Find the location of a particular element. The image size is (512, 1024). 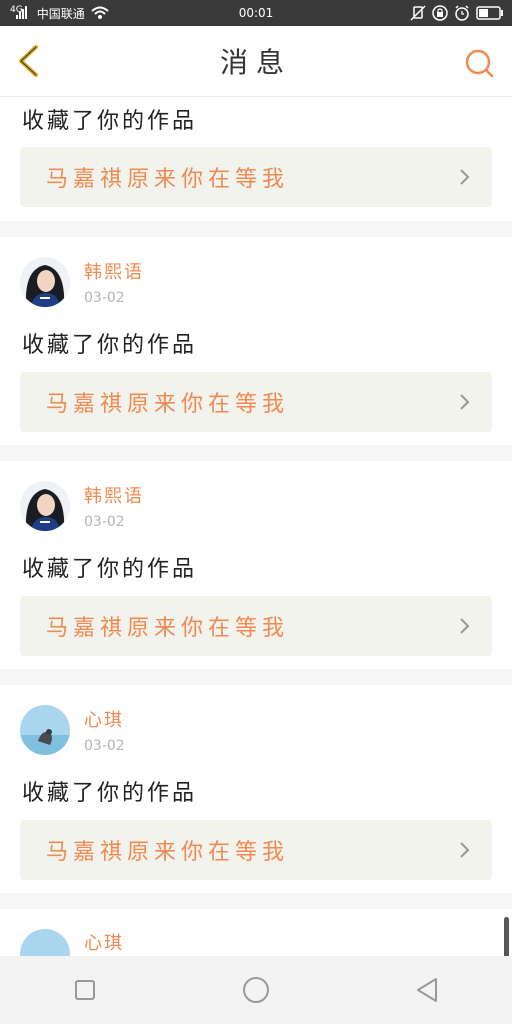

app-header: 消息 is located at coordinates (256, 61).